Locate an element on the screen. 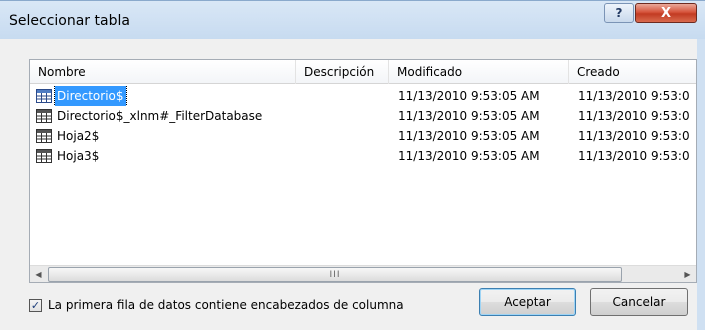 The width and height of the screenshot is (705, 330). scroll-left-arrow-icon: ◀ is located at coordinates (38, 274).